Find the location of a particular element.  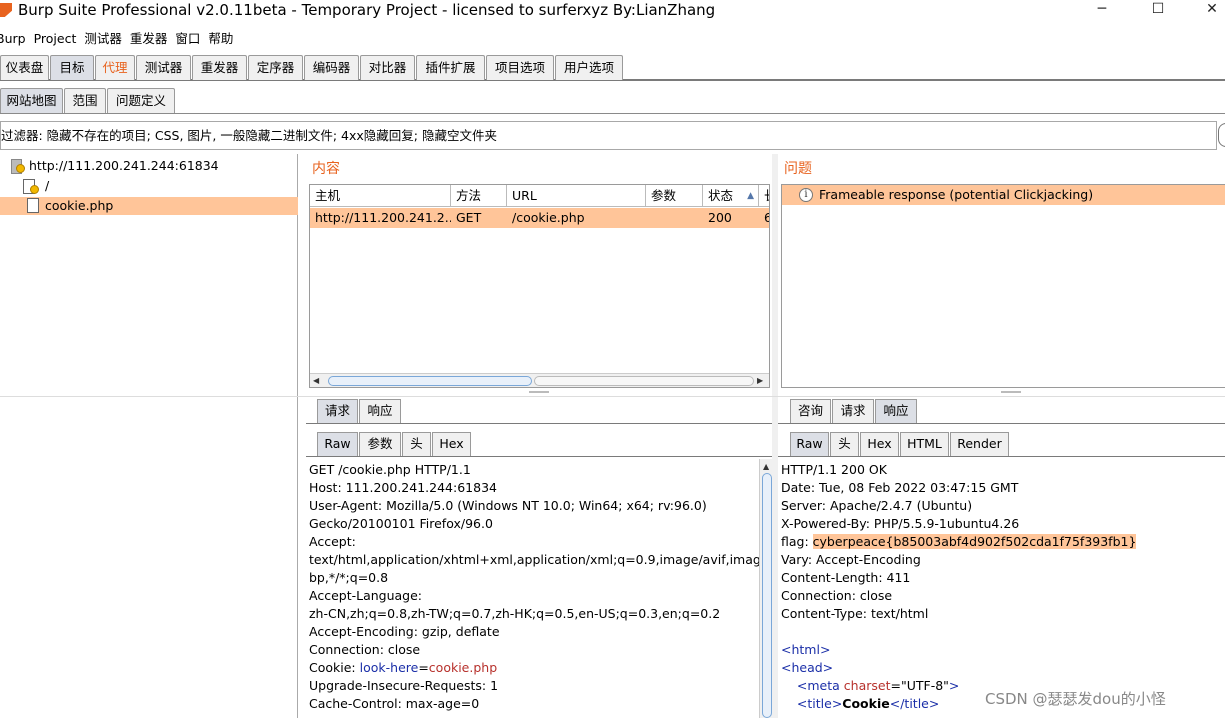

meta-tag-close: > is located at coordinates (954, 685).